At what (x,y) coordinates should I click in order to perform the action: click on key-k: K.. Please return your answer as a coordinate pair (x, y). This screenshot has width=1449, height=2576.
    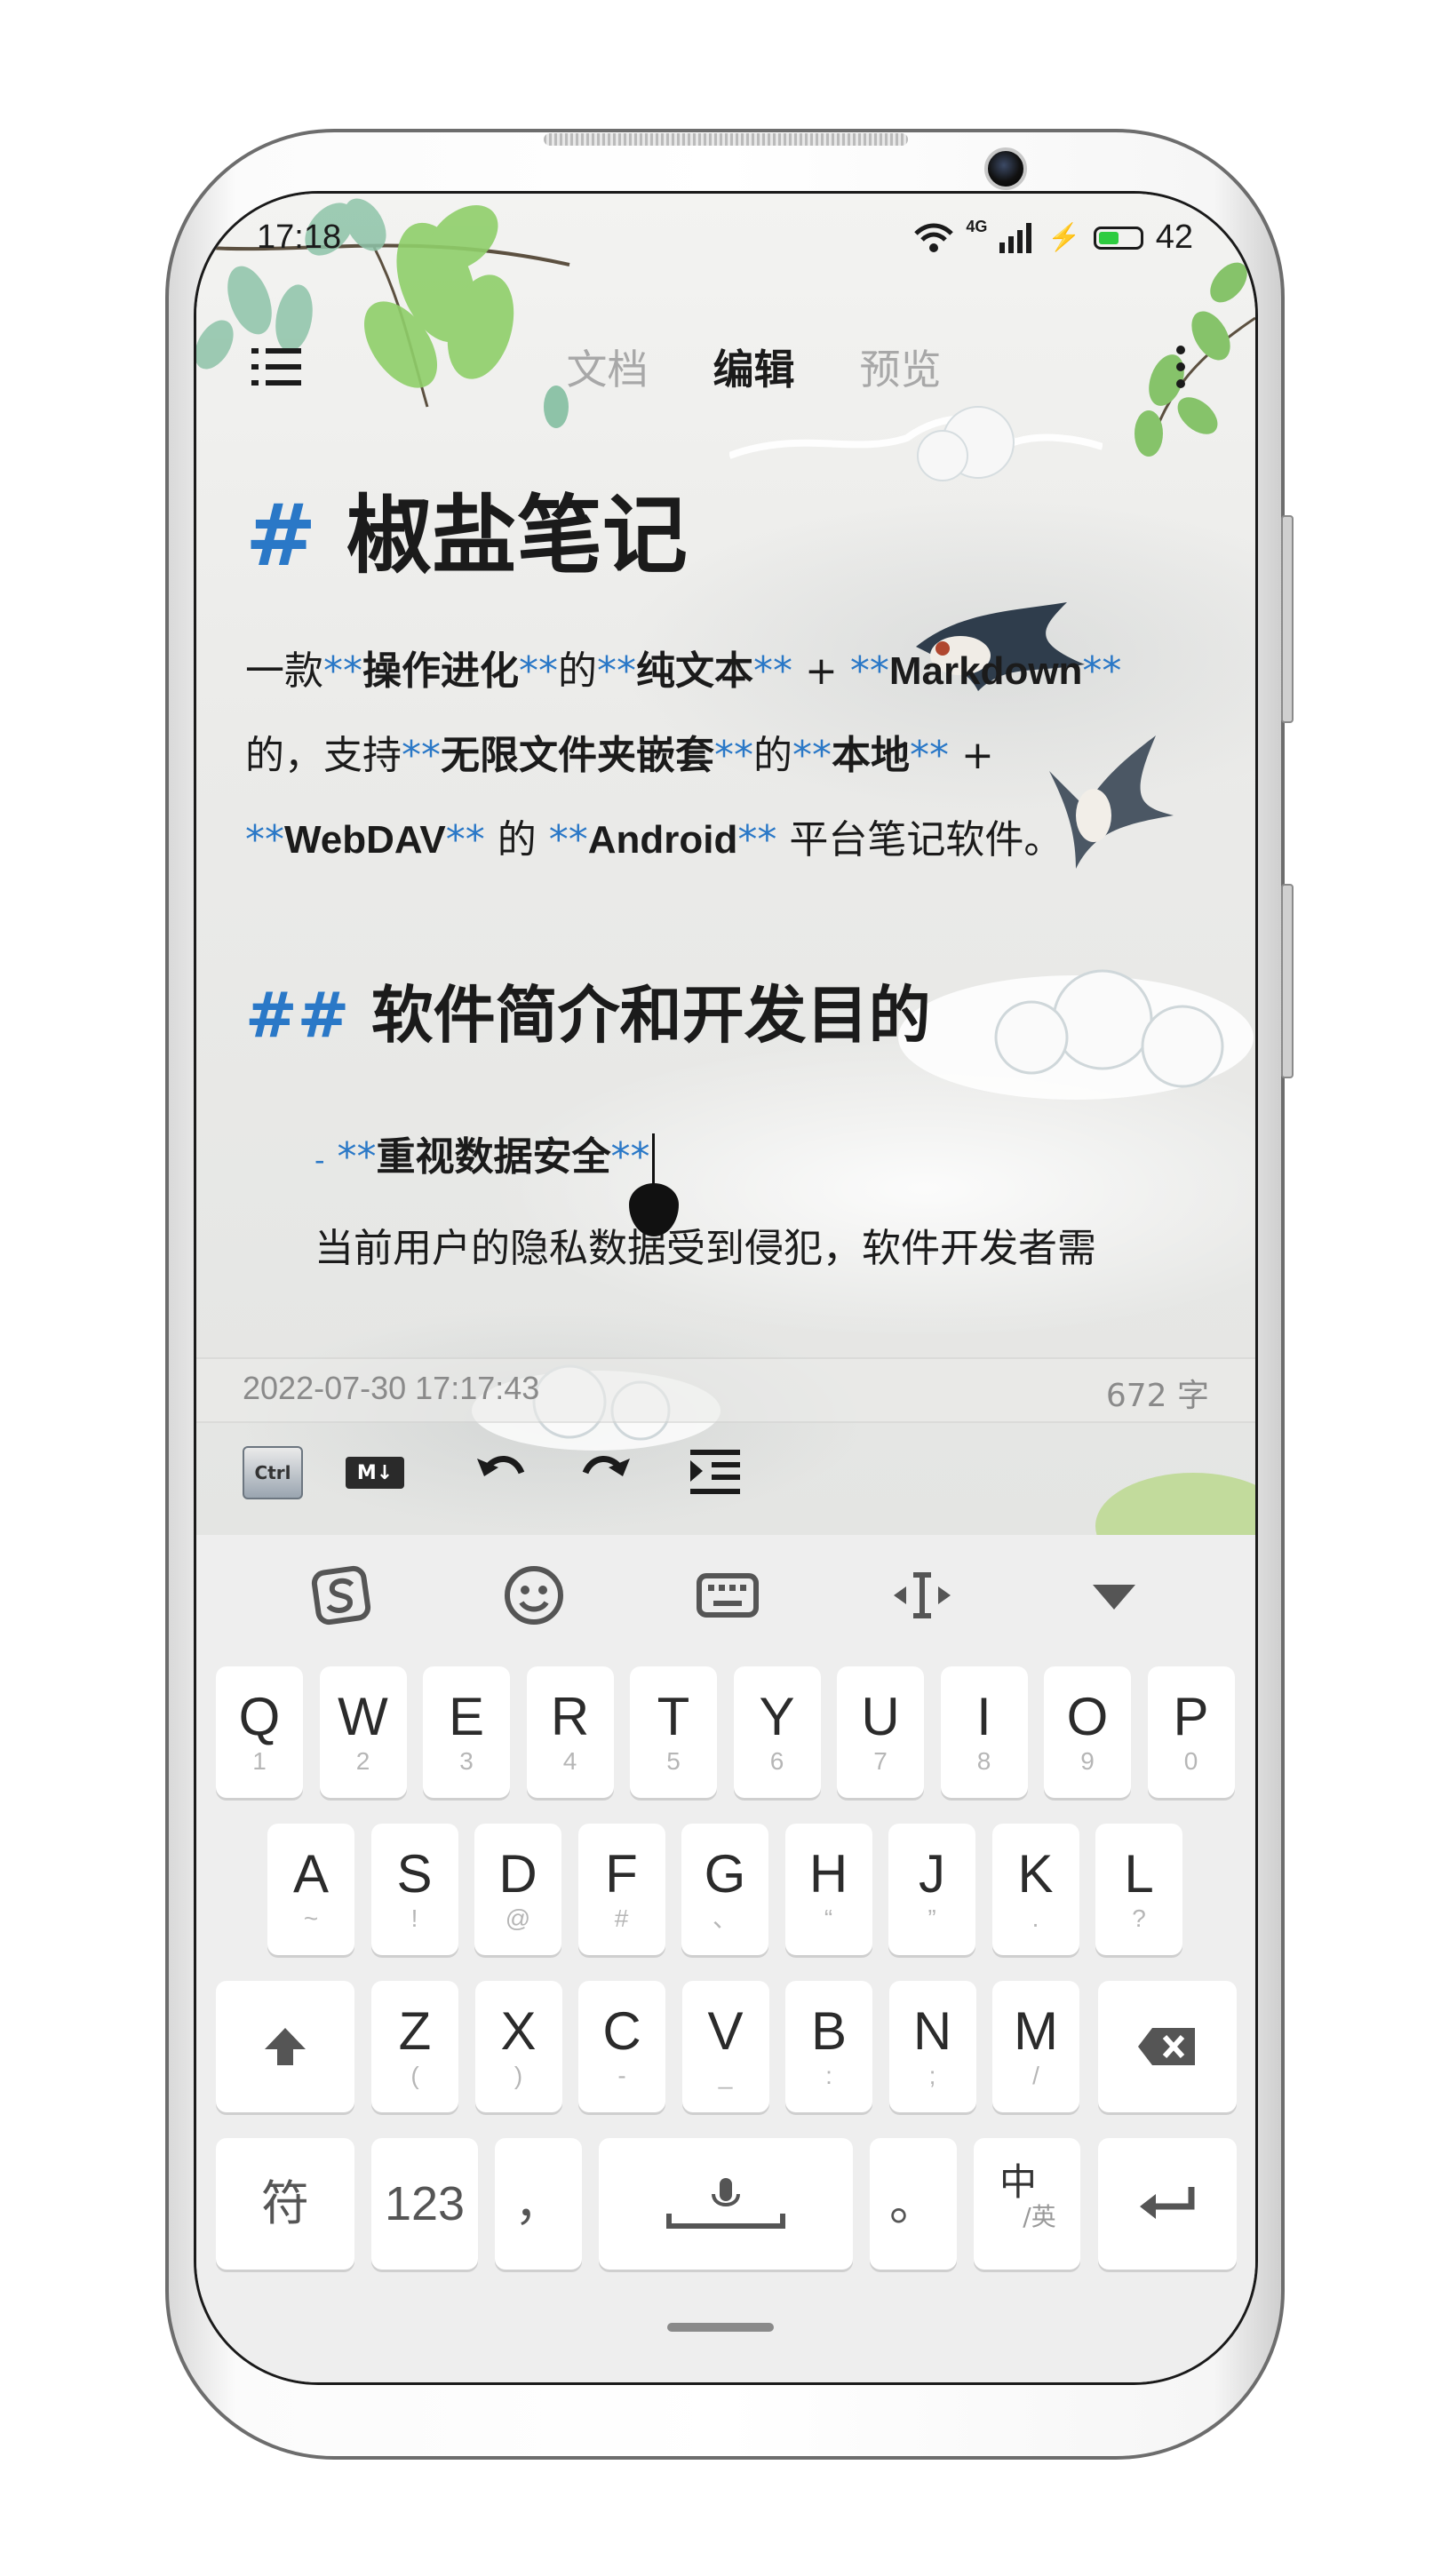
    Looking at the image, I should click on (1035, 1889).